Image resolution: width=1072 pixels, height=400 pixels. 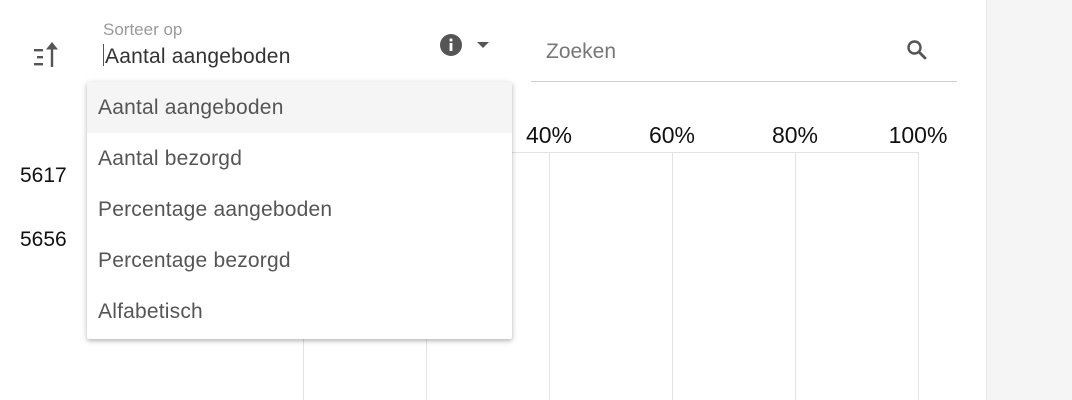 I want to click on sort-select-label: Sorteer op, so click(x=143, y=29).